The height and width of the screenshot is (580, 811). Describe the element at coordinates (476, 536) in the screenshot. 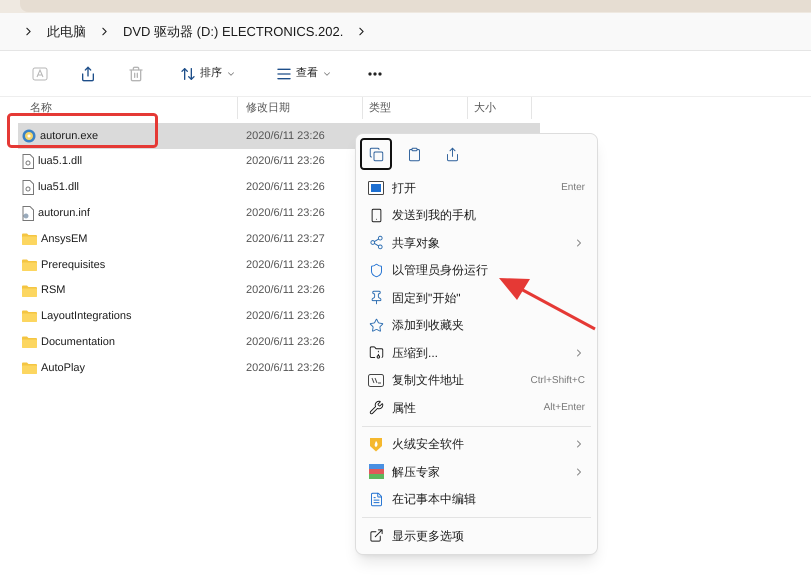

I see `menu-item: 显示更多选项` at that location.